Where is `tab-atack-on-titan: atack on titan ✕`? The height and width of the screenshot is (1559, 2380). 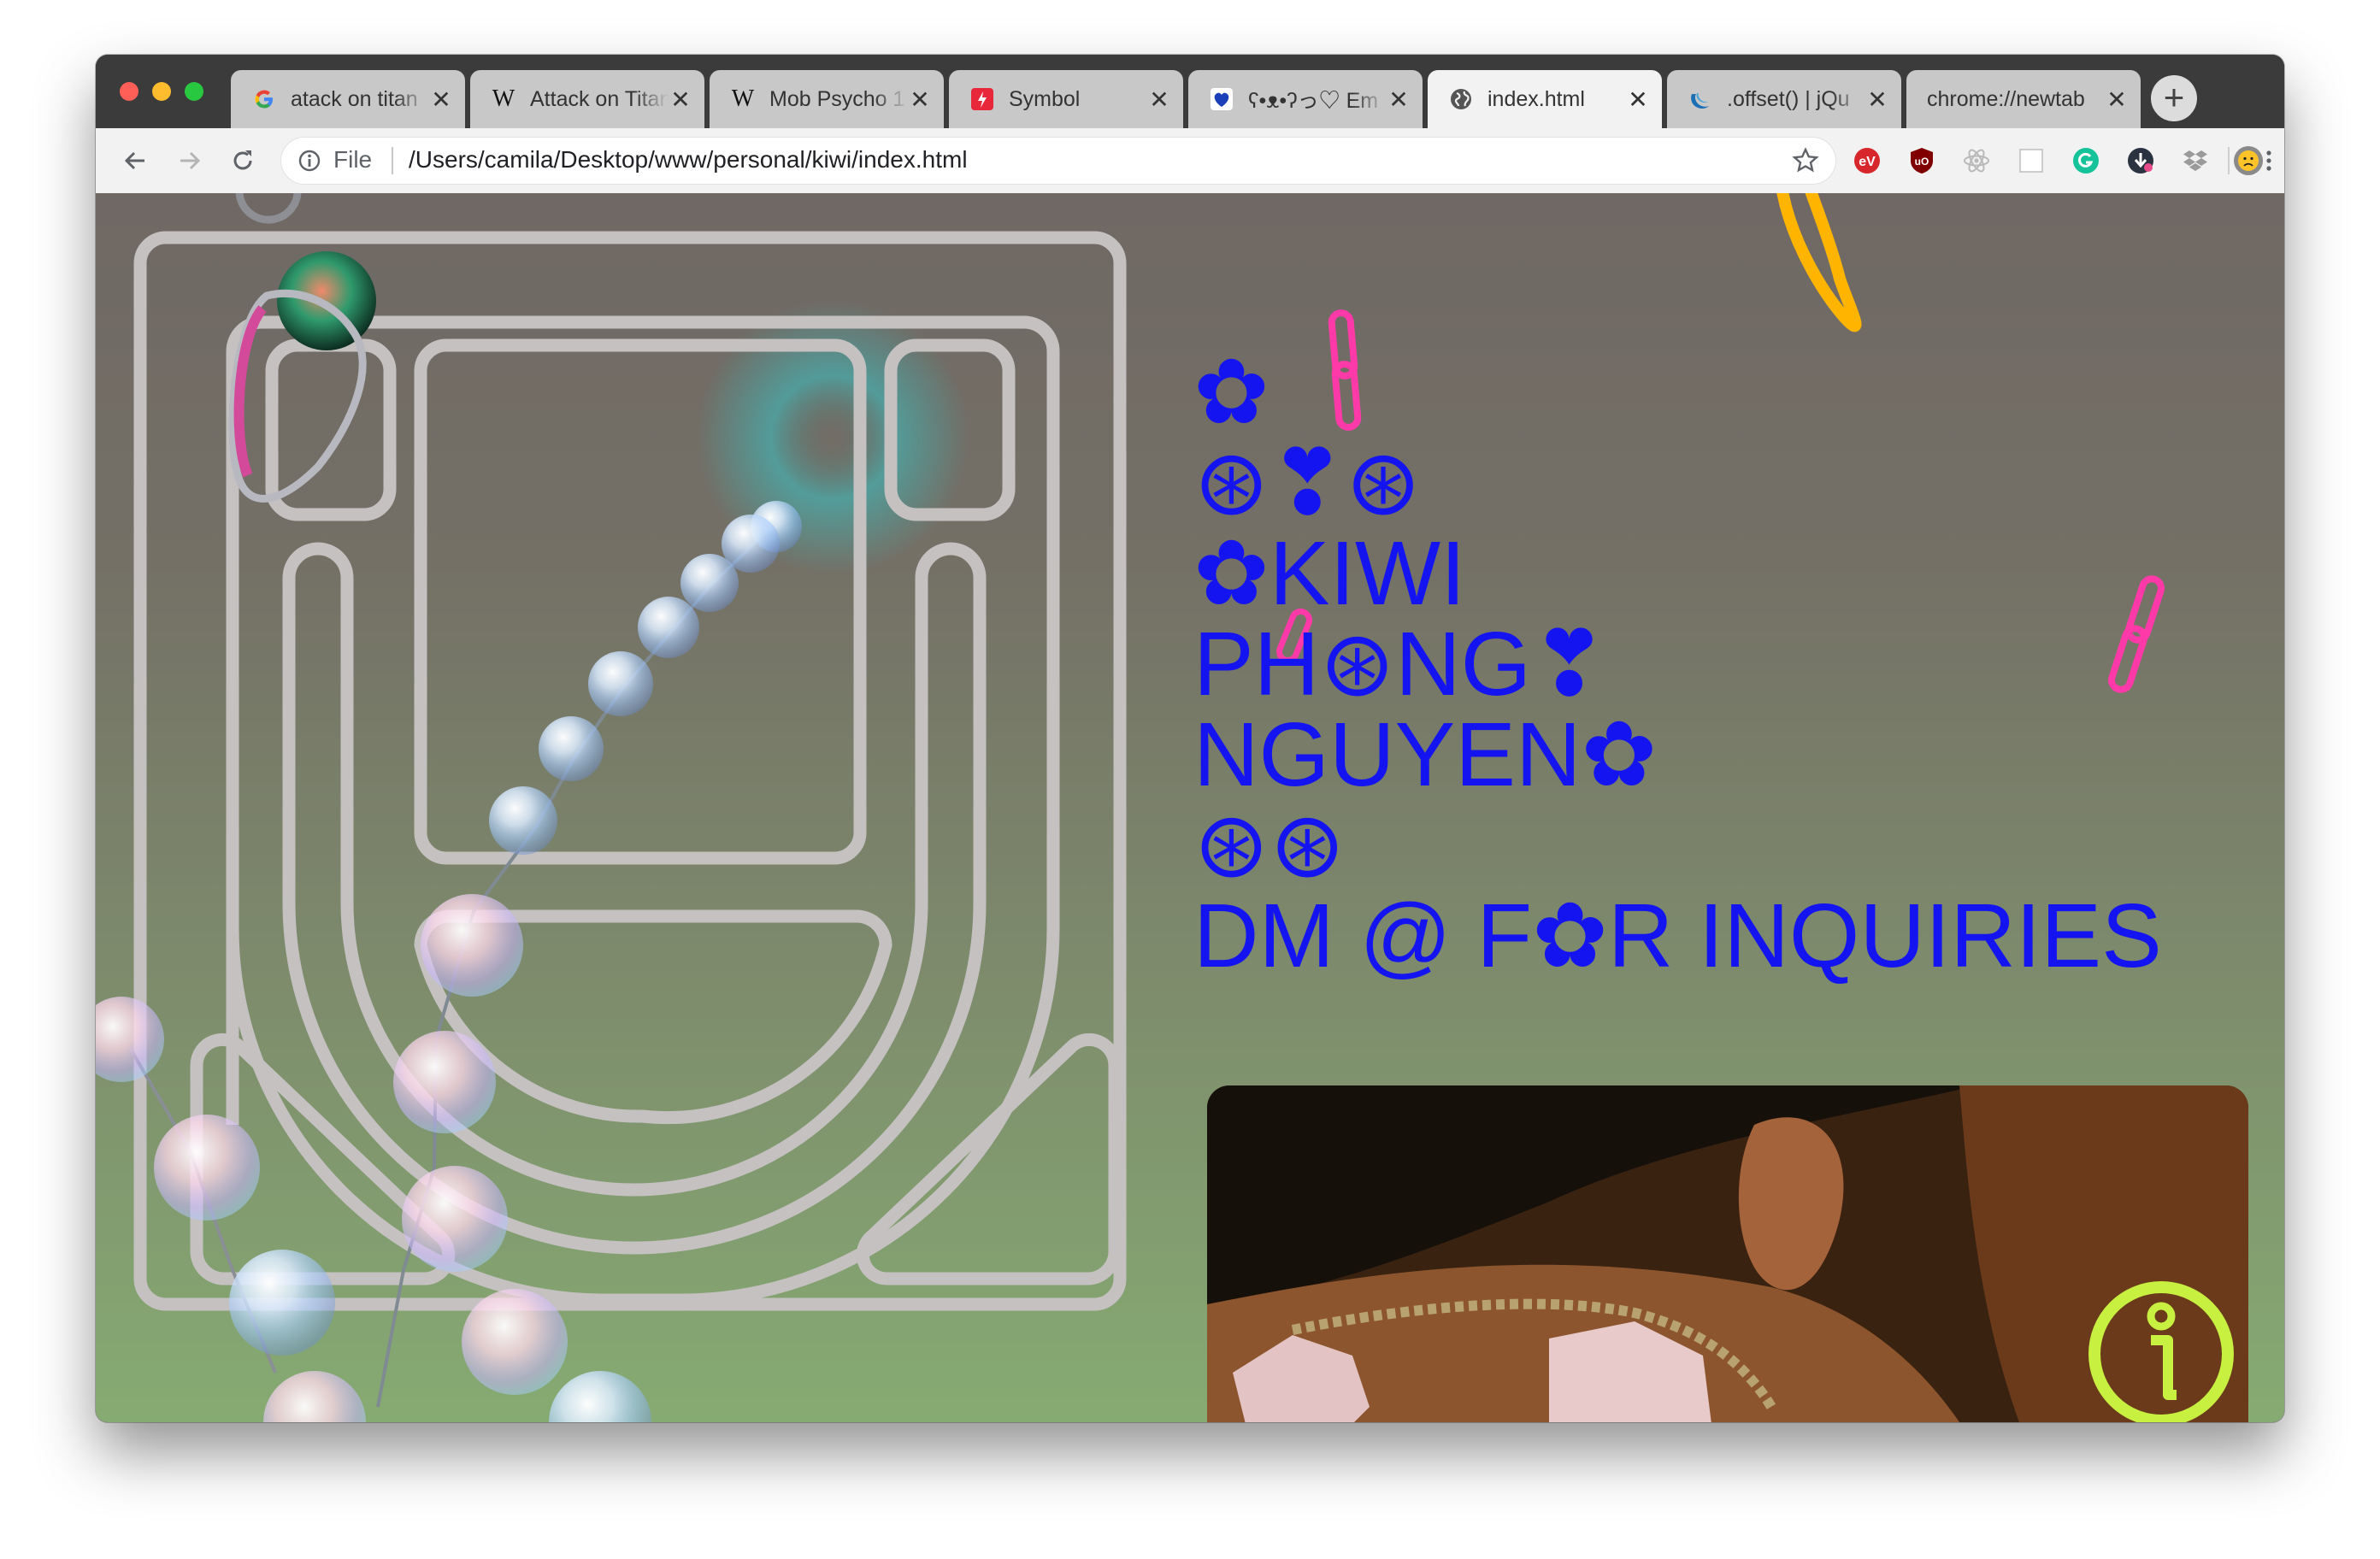
tab-atack-on-titan: atack on titan ✕ is located at coordinates (348, 99).